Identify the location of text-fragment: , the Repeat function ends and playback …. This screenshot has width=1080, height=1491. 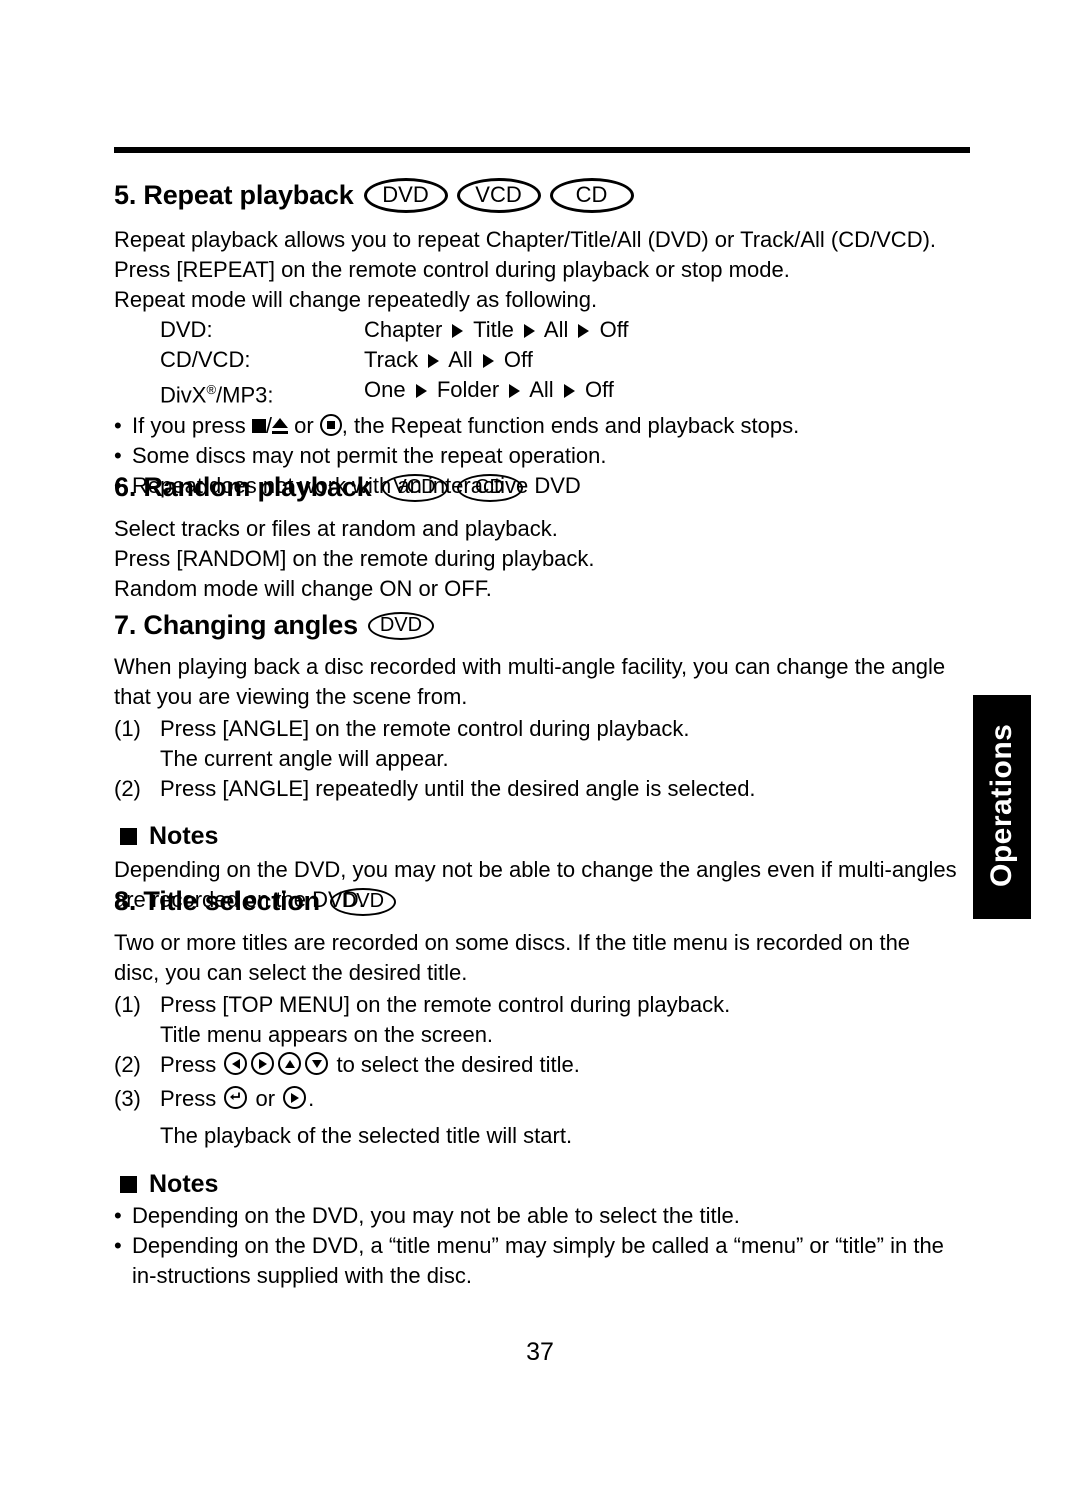
(570, 426).